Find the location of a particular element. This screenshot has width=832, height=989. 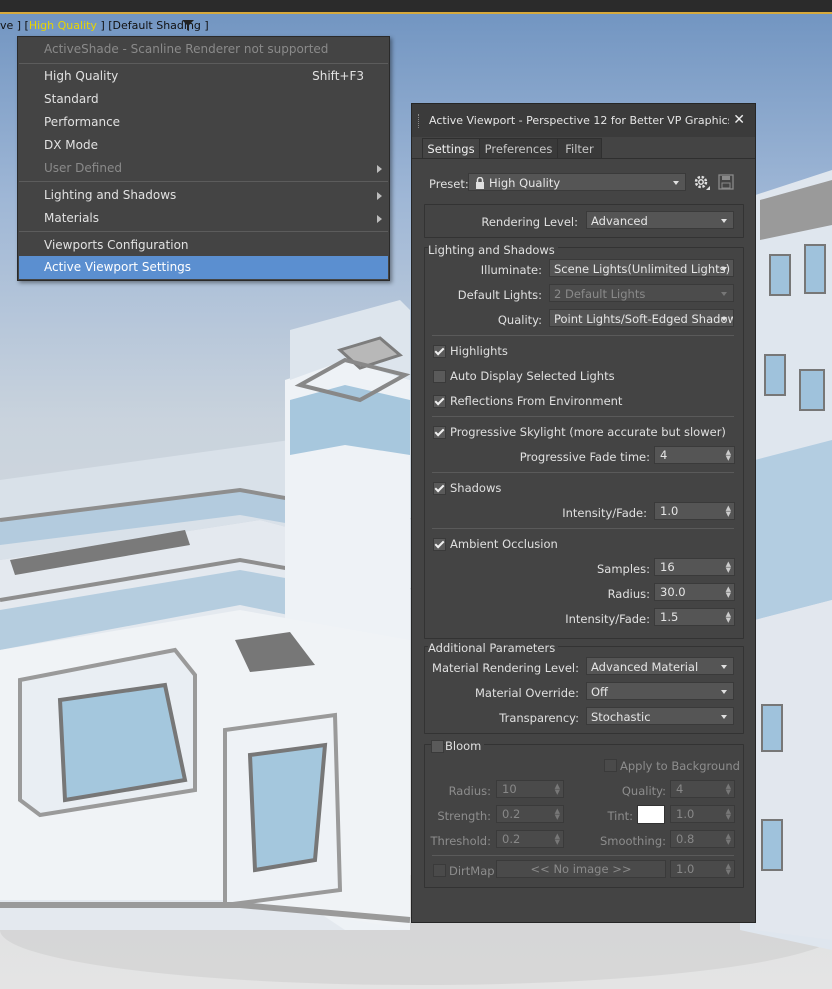

menu-item-materials: Materials is located at coordinates (203, 218).